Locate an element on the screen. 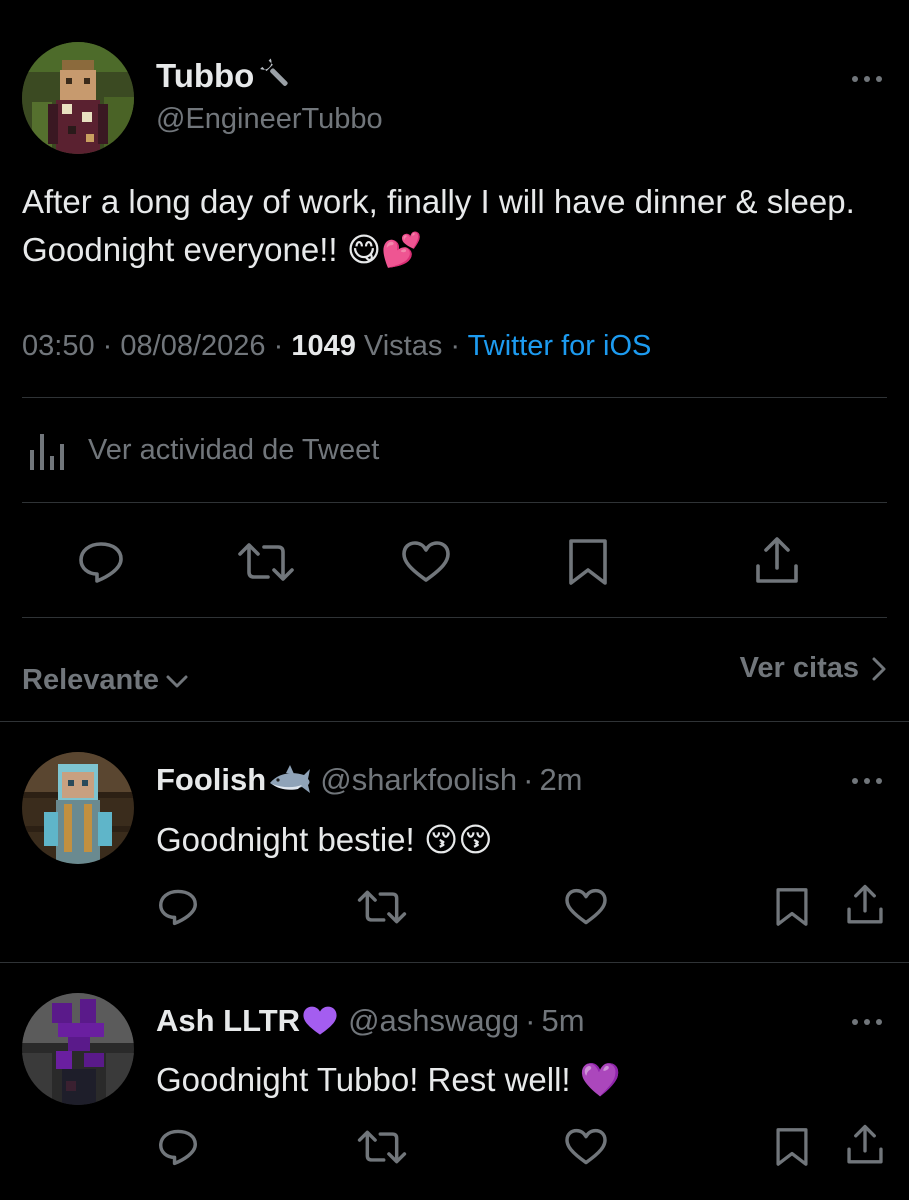 The height and width of the screenshot is (1200, 909). reply-author-name: Foolish is located at coordinates (211, 780).